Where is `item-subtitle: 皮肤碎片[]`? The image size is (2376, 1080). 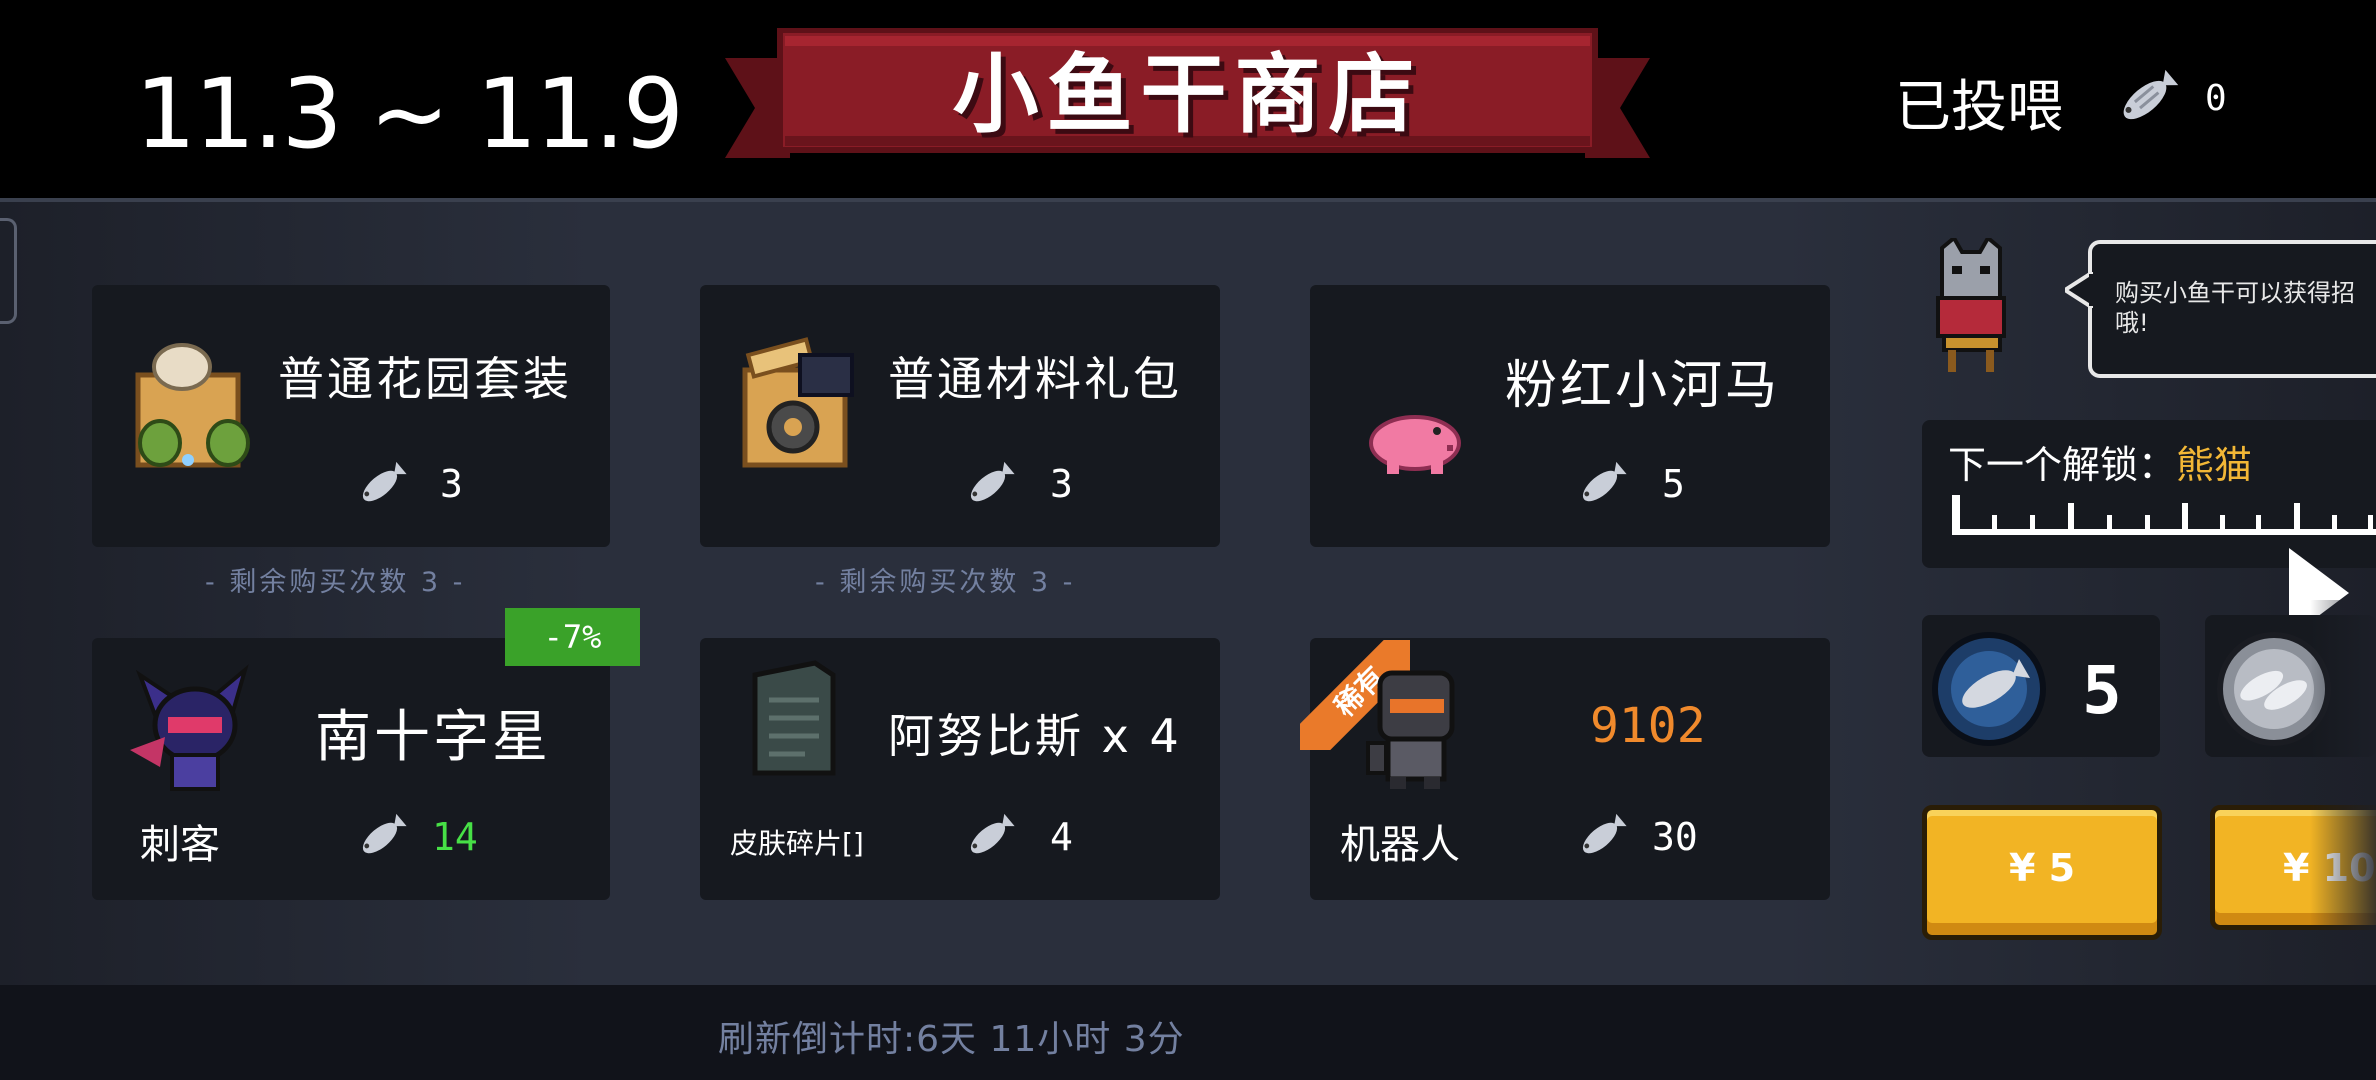
item-subtitle: 皮肤碎片[] is located at coordinates (797, 843).